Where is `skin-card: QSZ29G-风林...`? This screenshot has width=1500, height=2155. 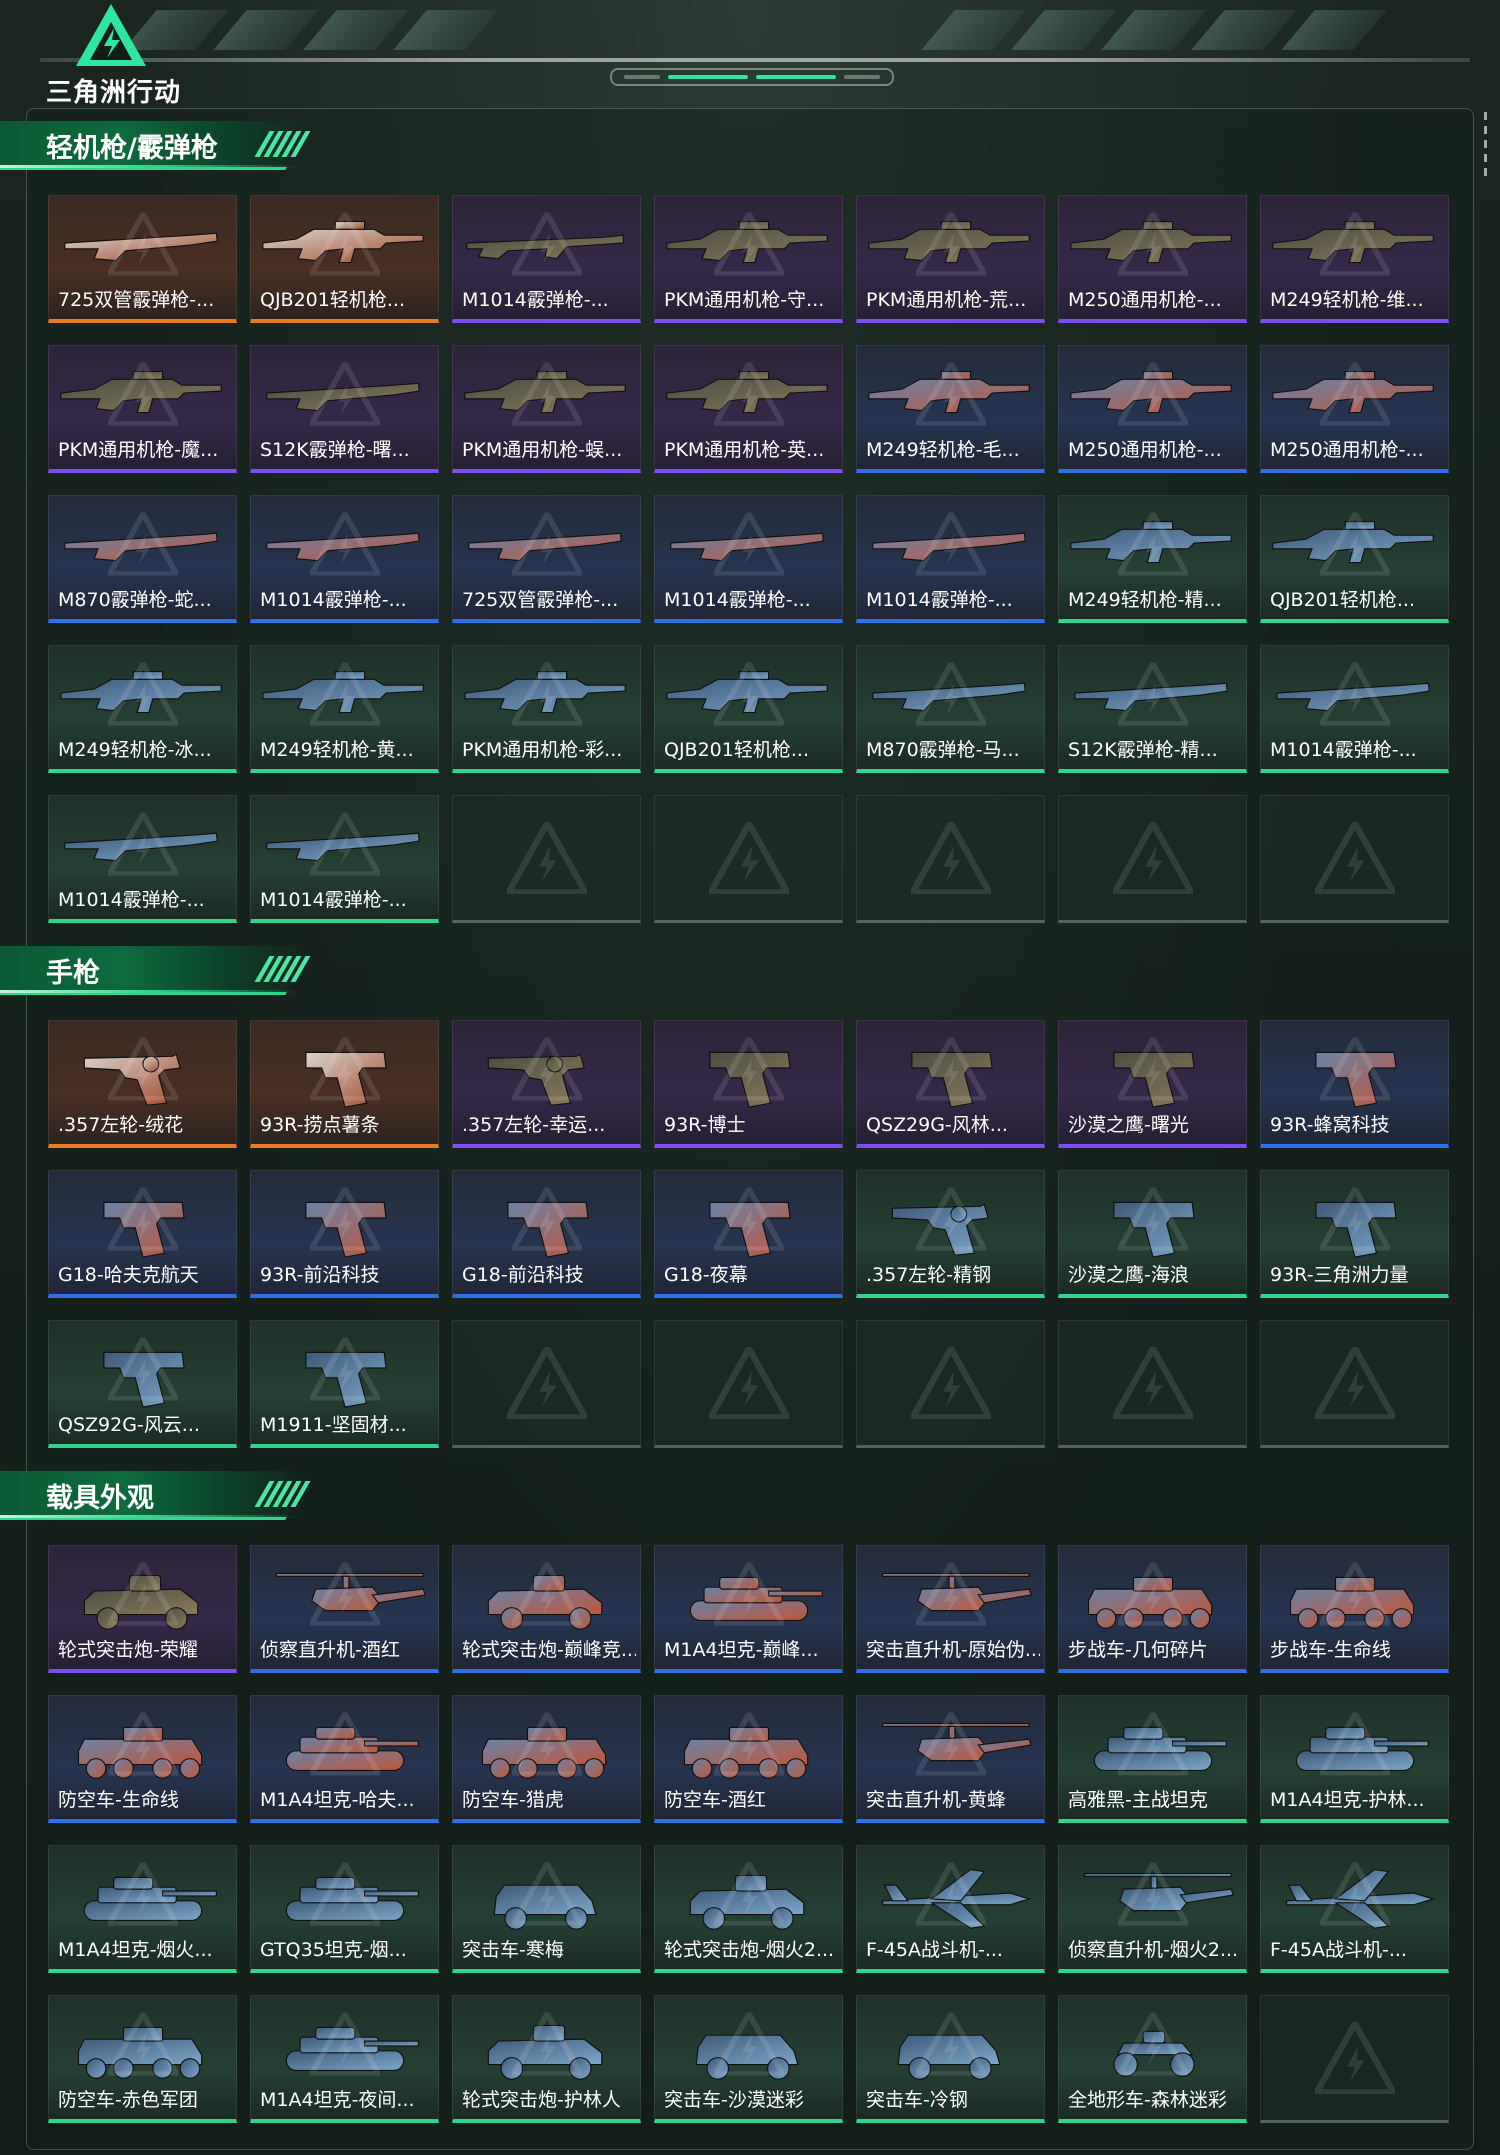 skin-card: QSZ29G-风林... is located at coordinates (950, 1084).